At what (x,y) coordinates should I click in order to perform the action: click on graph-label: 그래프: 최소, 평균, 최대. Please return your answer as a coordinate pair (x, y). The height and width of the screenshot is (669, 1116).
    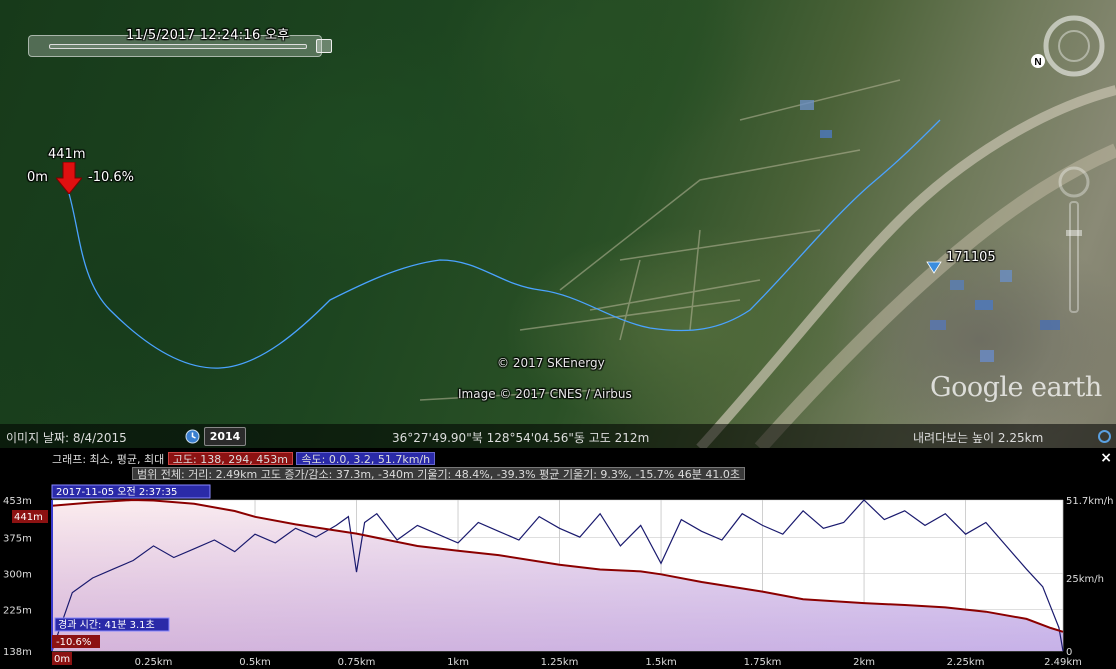
    Looking at the image, I should click on (108, 459).